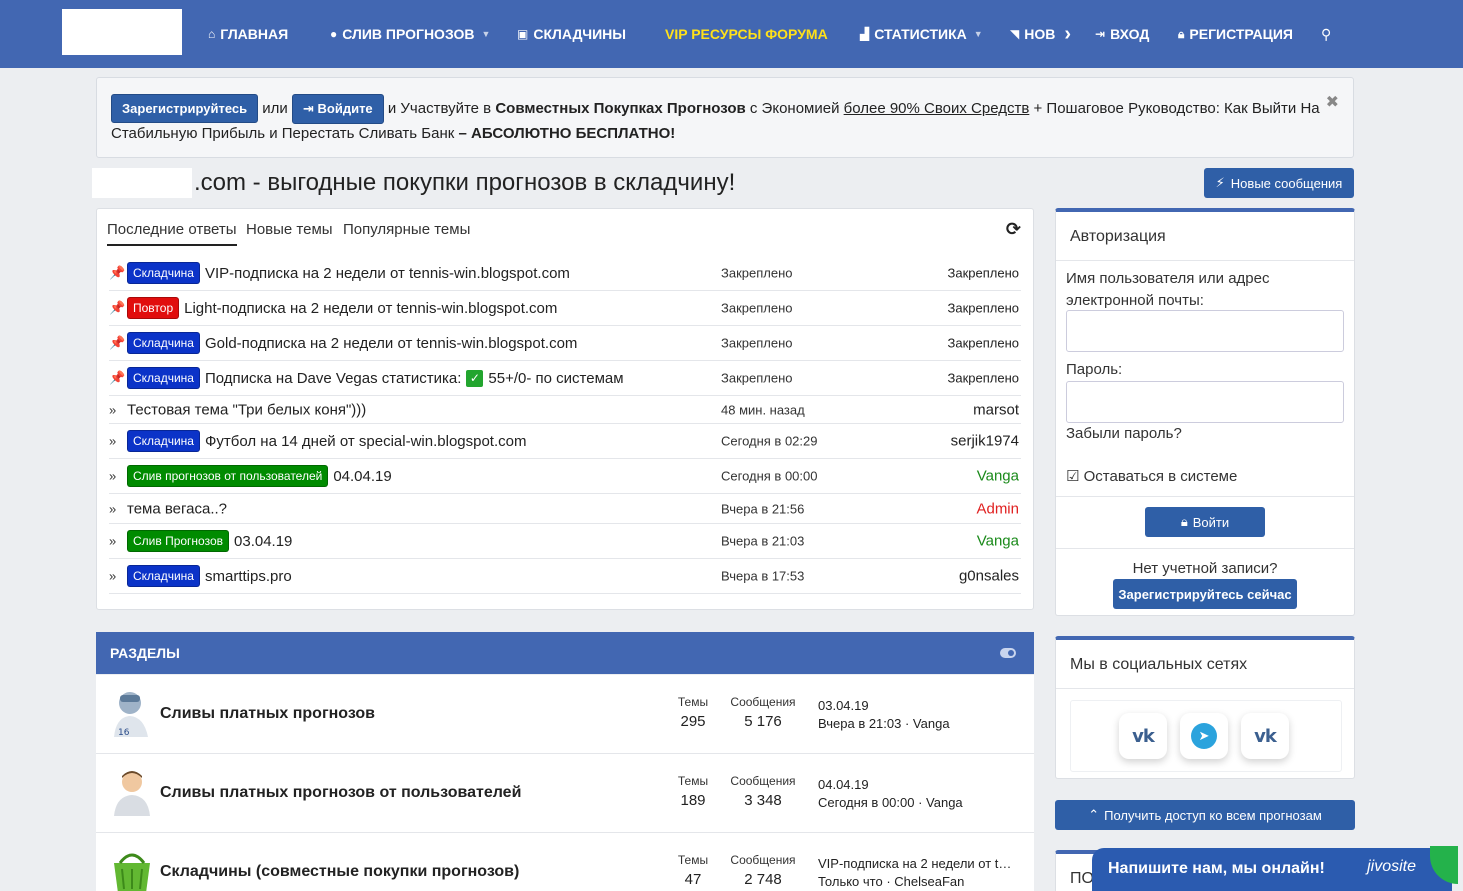 This screenshot has height=891, width=1463. What do you see at coordinates (763, 870) in the screenshot?
I see `forum-posts-stat: Сообщения 2 748` at bounding box center [763, 870].